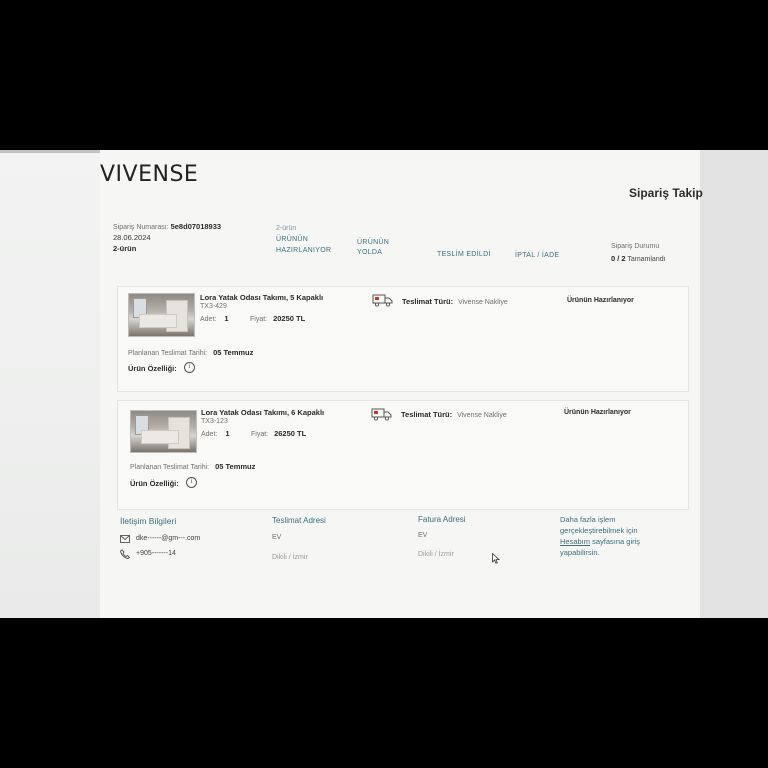  Describe the element at coordinates (213, 306) in the screenshot. I see `product-sku: TX3-429` at that location.